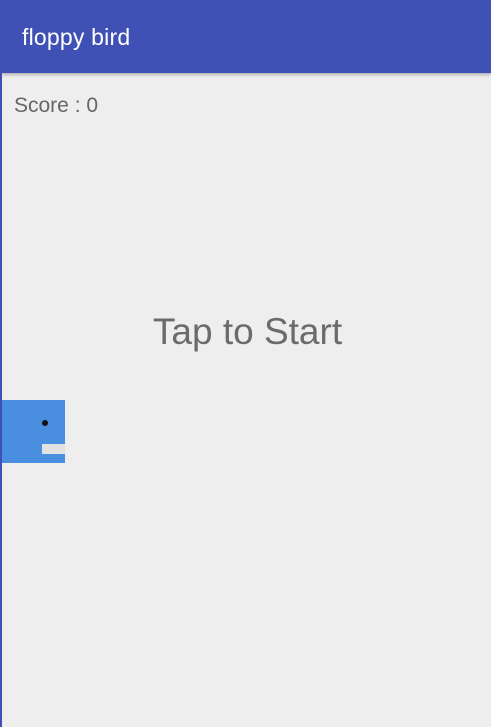 Image resolution: width=491 pixels, height=727 pixels. What do you see at coordinates (56, 105) in the screenshot?
I see `score-label: Score : 0` at bounding box center [56, 105].